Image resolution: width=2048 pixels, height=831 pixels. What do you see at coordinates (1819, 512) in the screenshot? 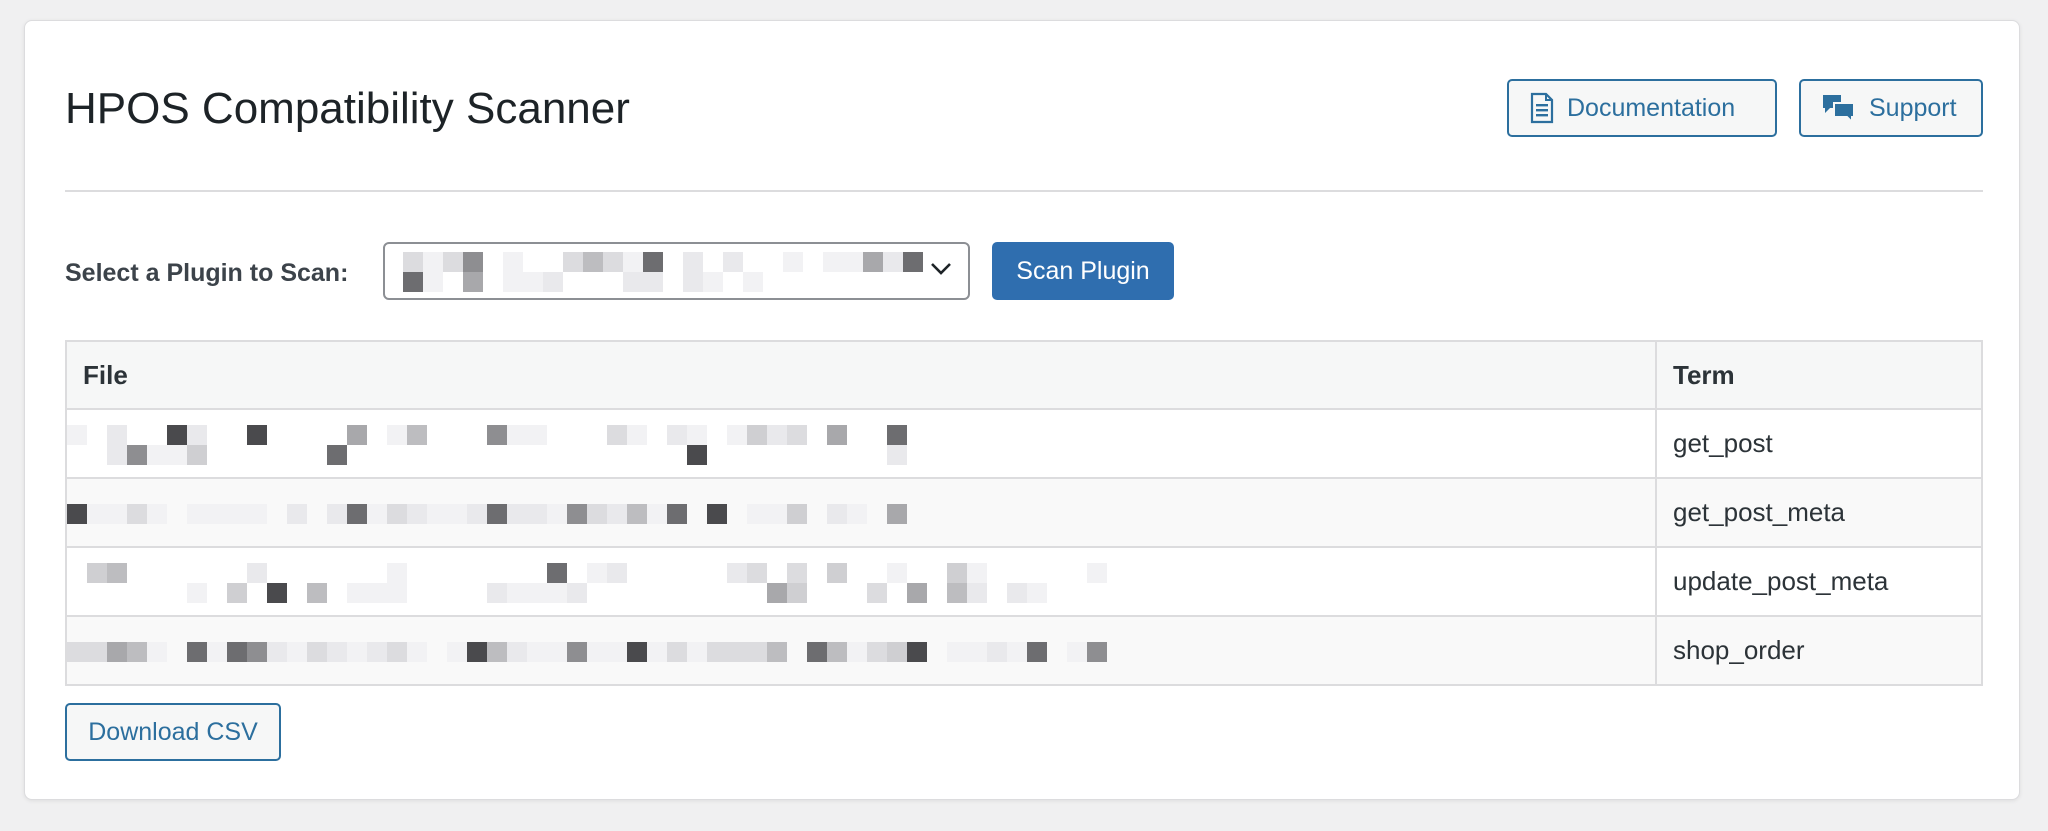
I see `term-cell: get_post_meta` at bounding box center [1819, 512].